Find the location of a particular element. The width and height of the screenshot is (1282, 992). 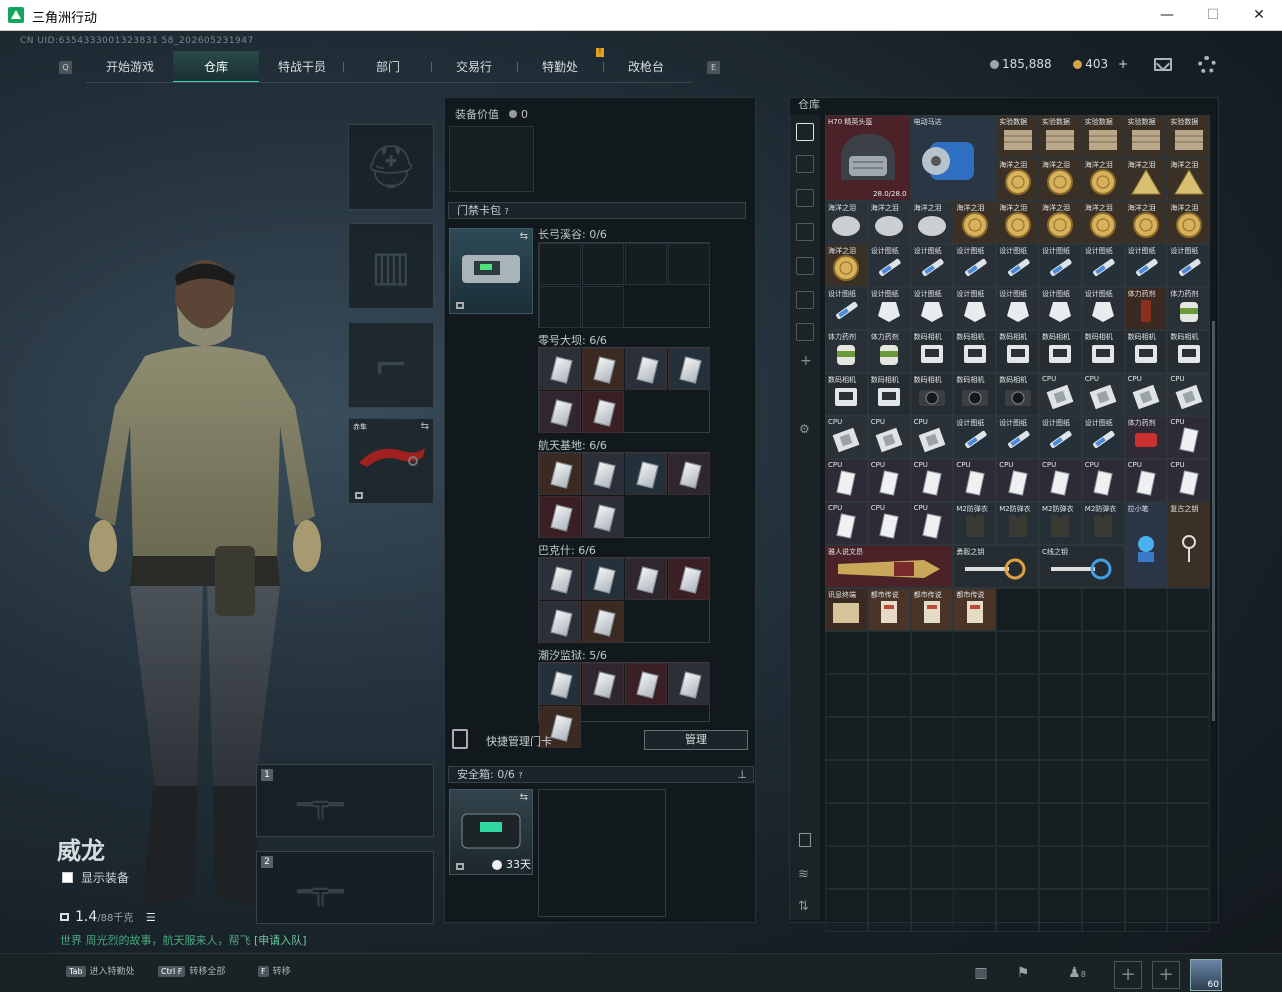

list-icon: ☰ is located at coordinates (151, 917).